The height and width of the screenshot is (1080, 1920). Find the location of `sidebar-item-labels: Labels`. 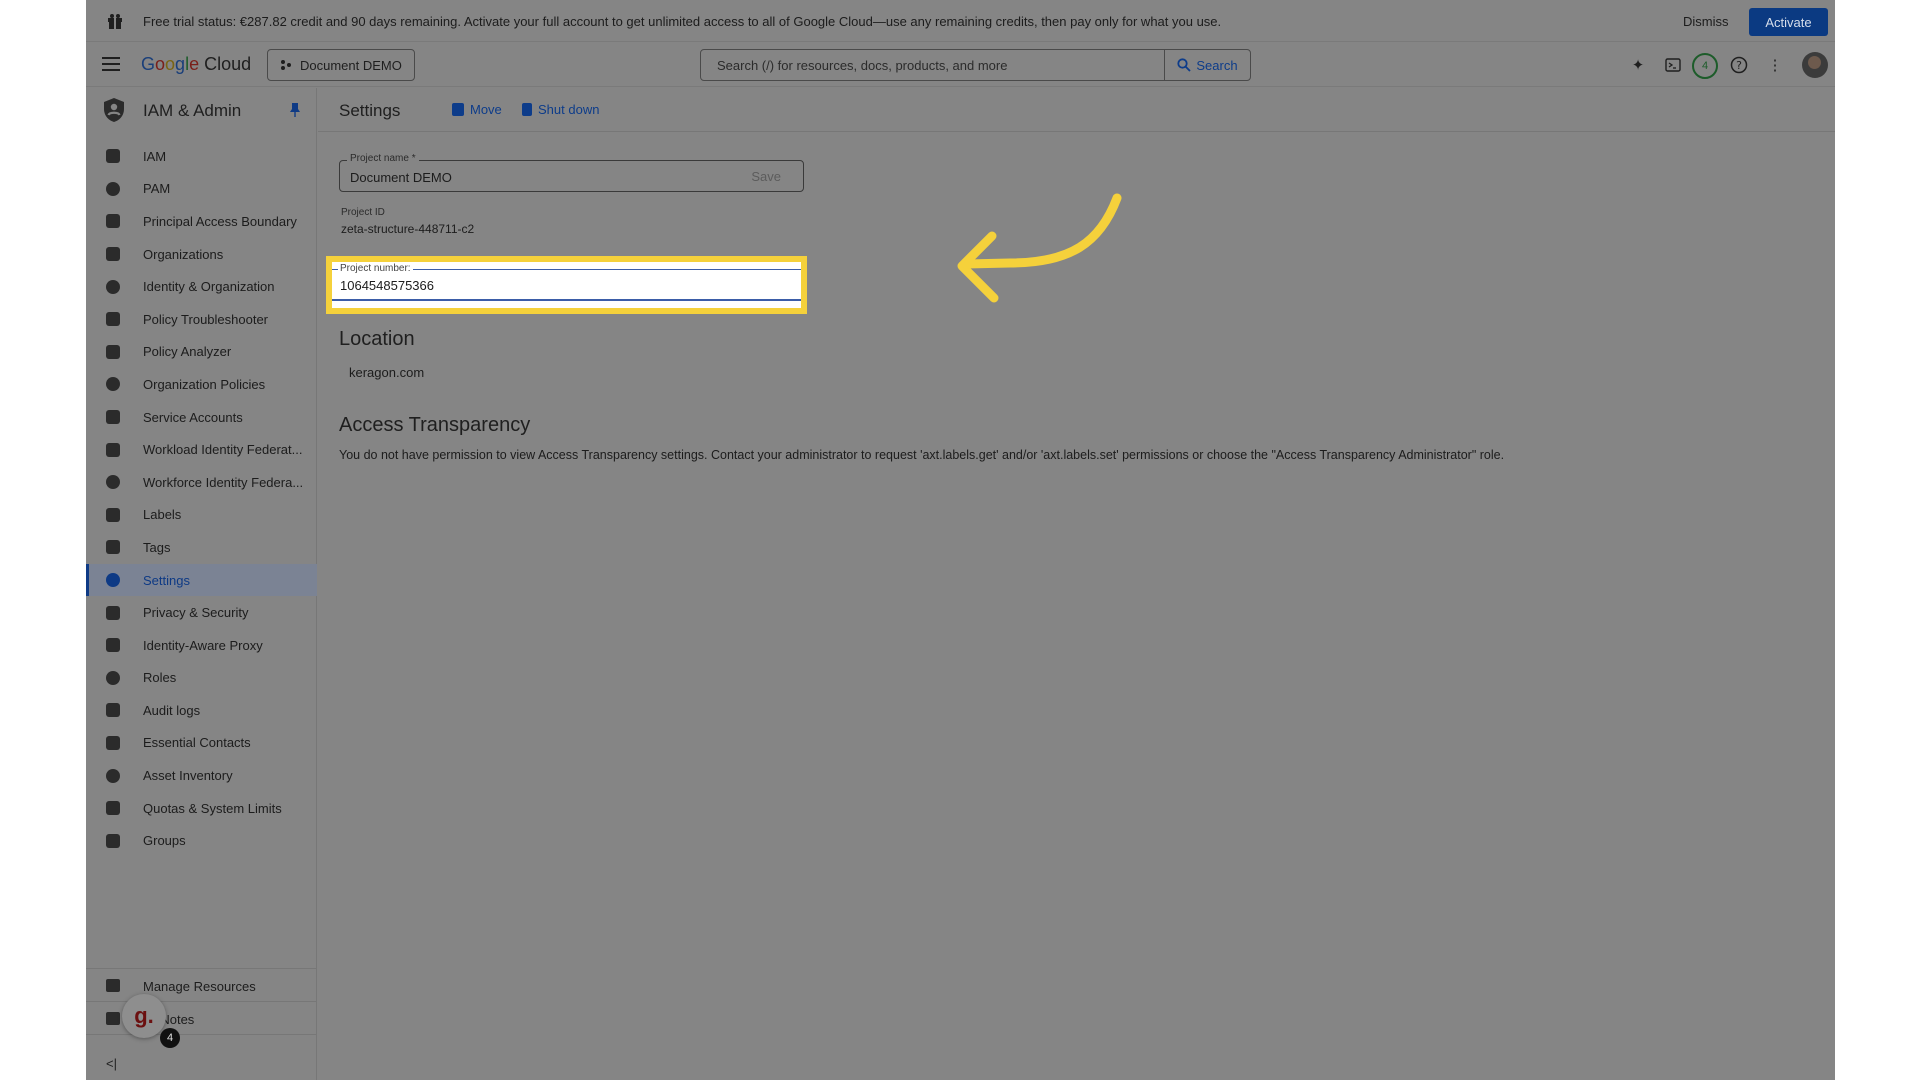

sidebar-item-labels: Labels is located at coordinates (201, 515).